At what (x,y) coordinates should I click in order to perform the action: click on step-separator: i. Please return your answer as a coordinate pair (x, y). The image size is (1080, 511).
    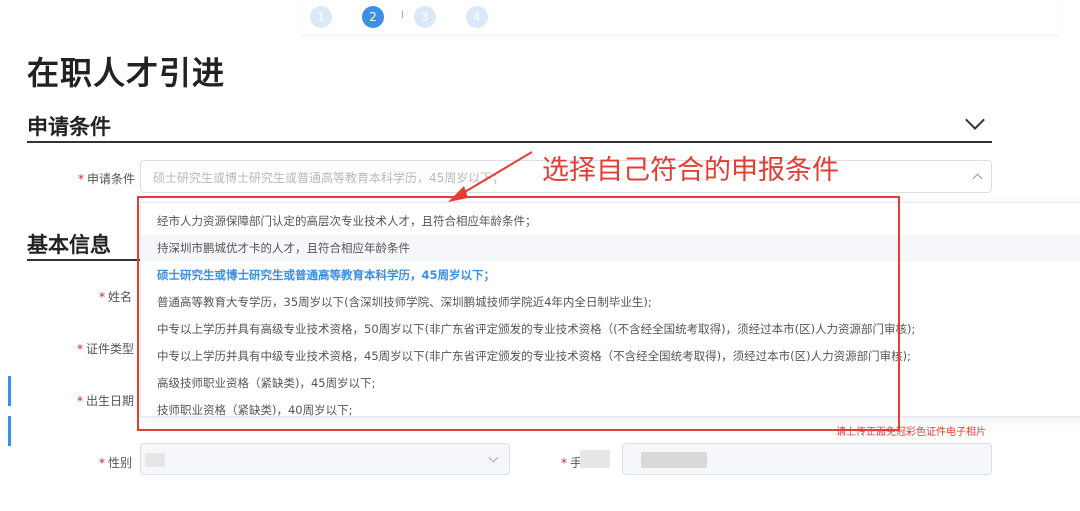
    Looking at the image, I should click on (403, 14).